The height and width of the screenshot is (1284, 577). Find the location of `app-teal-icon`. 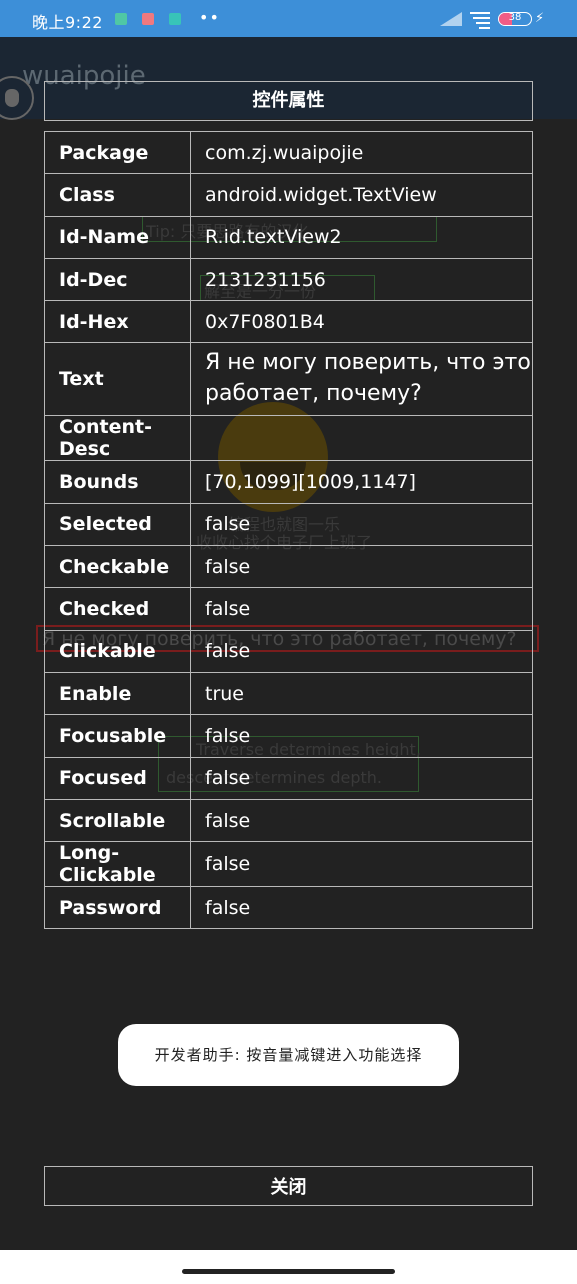

app-teal-icon is located at coordinates (175, 19).